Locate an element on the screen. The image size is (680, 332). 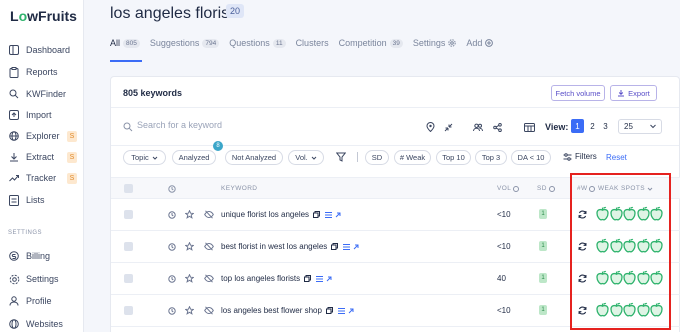
sidebar-item-profile: Profile is located at coordinates (44, 301).